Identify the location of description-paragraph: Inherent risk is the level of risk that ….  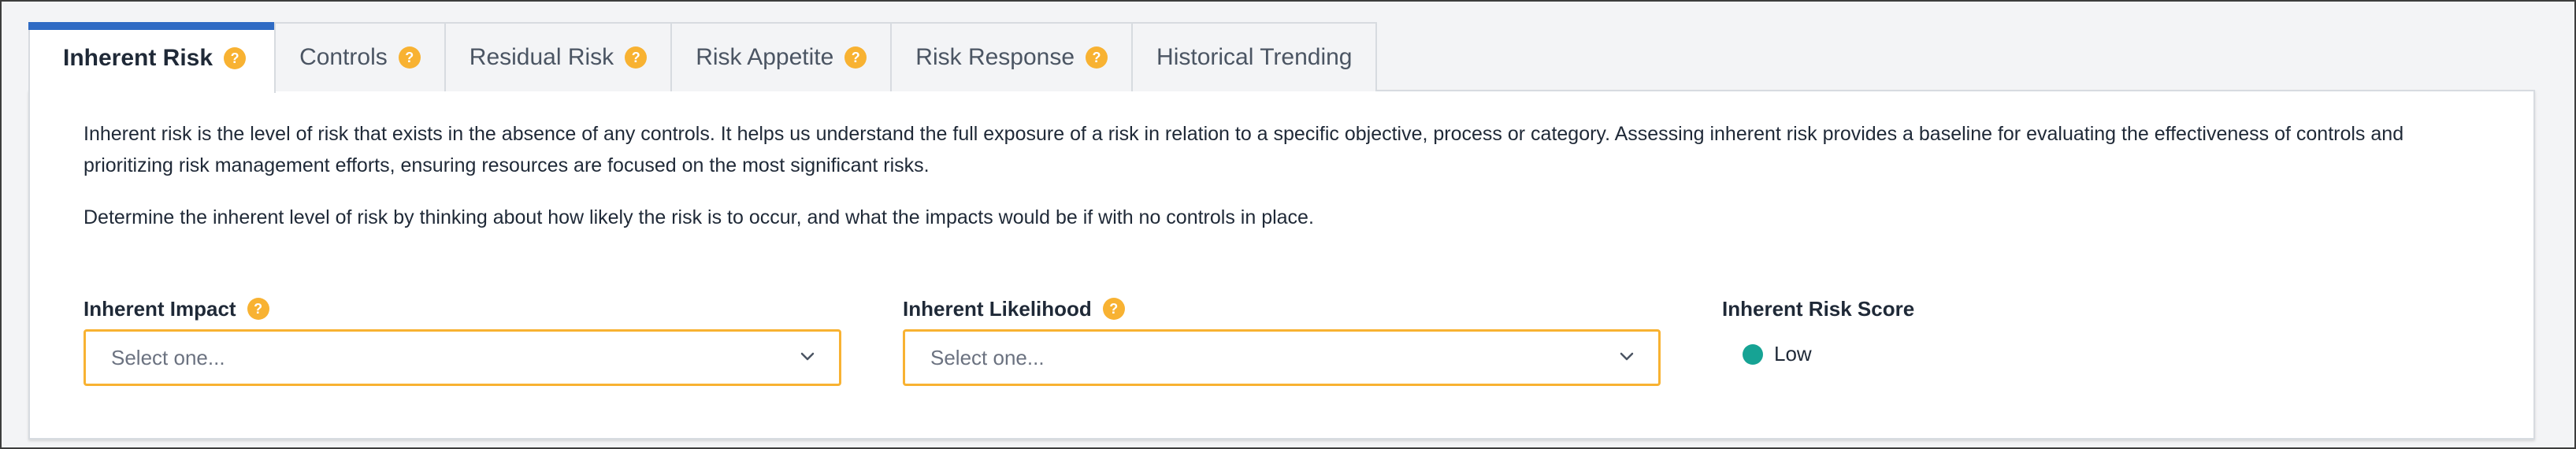
(1244, 150).